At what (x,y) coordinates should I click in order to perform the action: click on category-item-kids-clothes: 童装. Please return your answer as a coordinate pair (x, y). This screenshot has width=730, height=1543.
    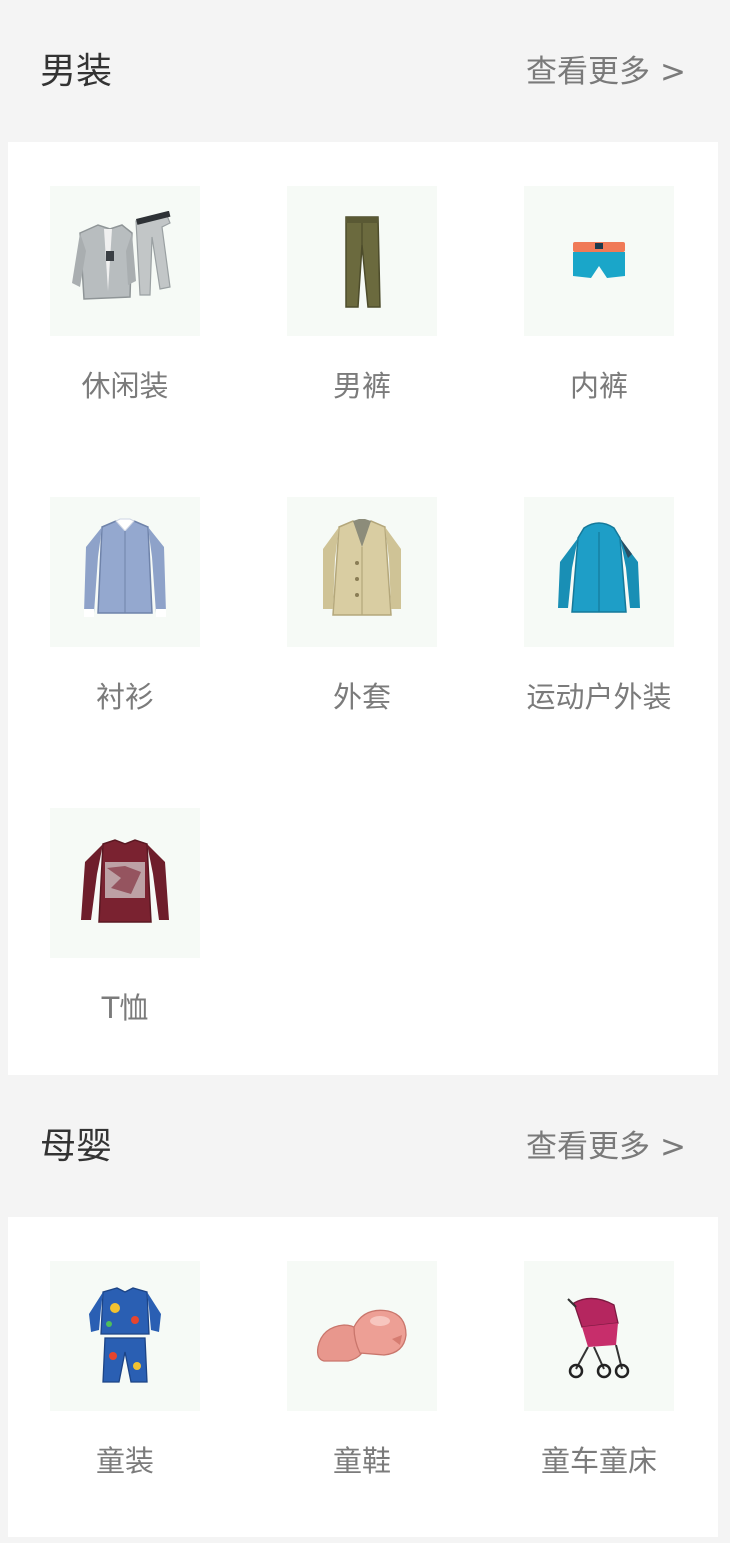
    Looking at the image, I should click on (125, 1357).